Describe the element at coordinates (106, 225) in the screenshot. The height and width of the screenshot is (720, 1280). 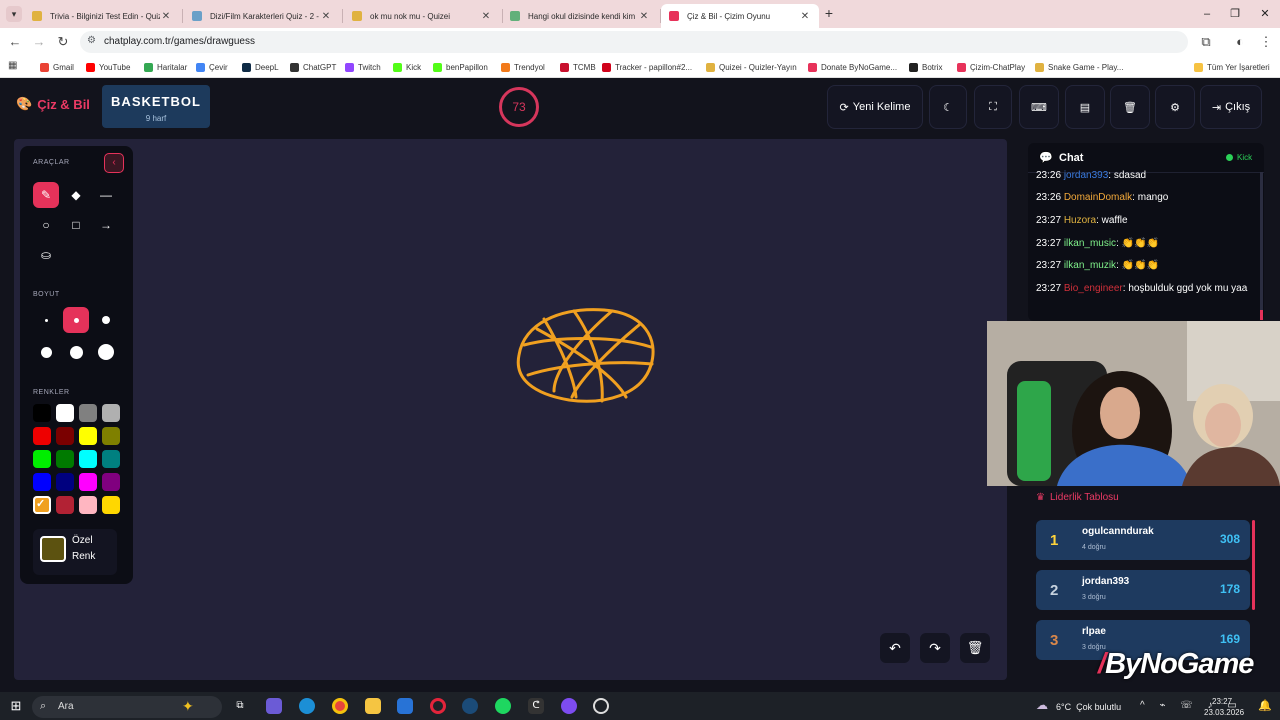
I see `arrow-tool: →` at that location.